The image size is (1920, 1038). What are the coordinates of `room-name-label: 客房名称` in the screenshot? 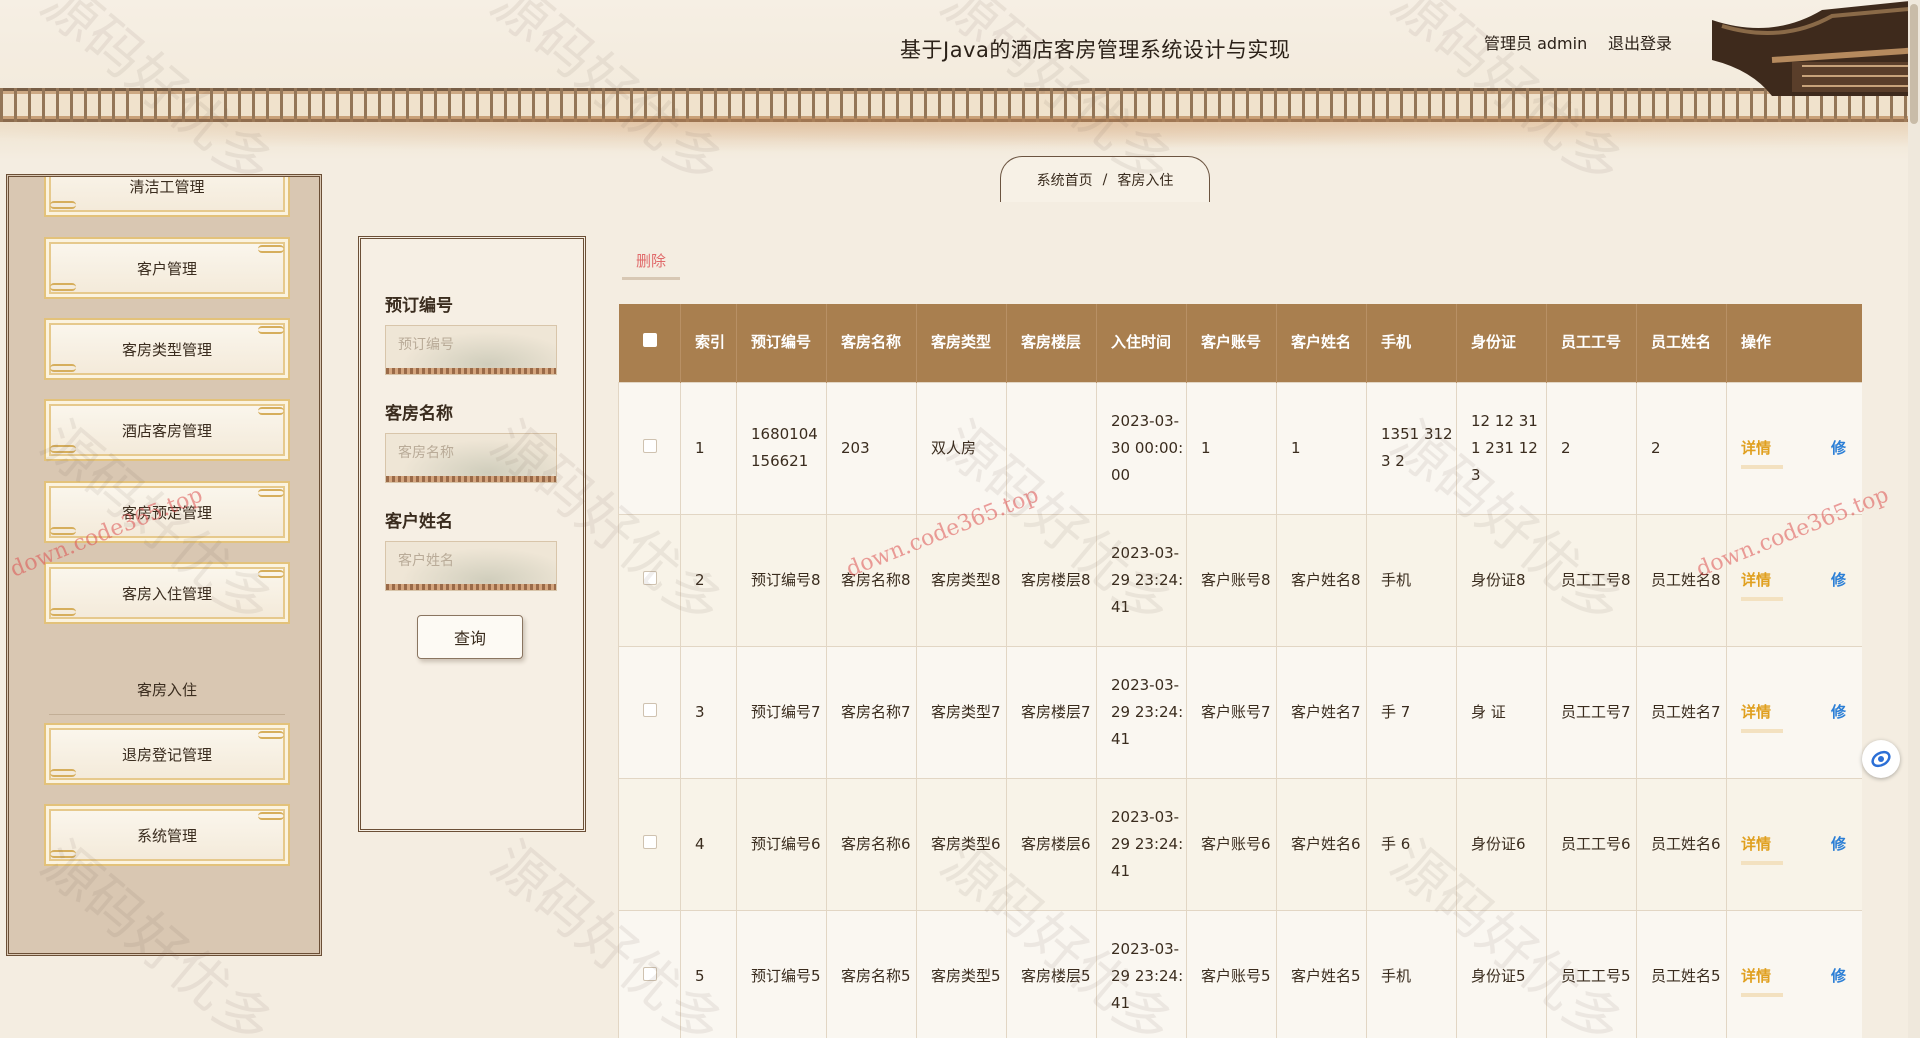 It's located at (419, 414).